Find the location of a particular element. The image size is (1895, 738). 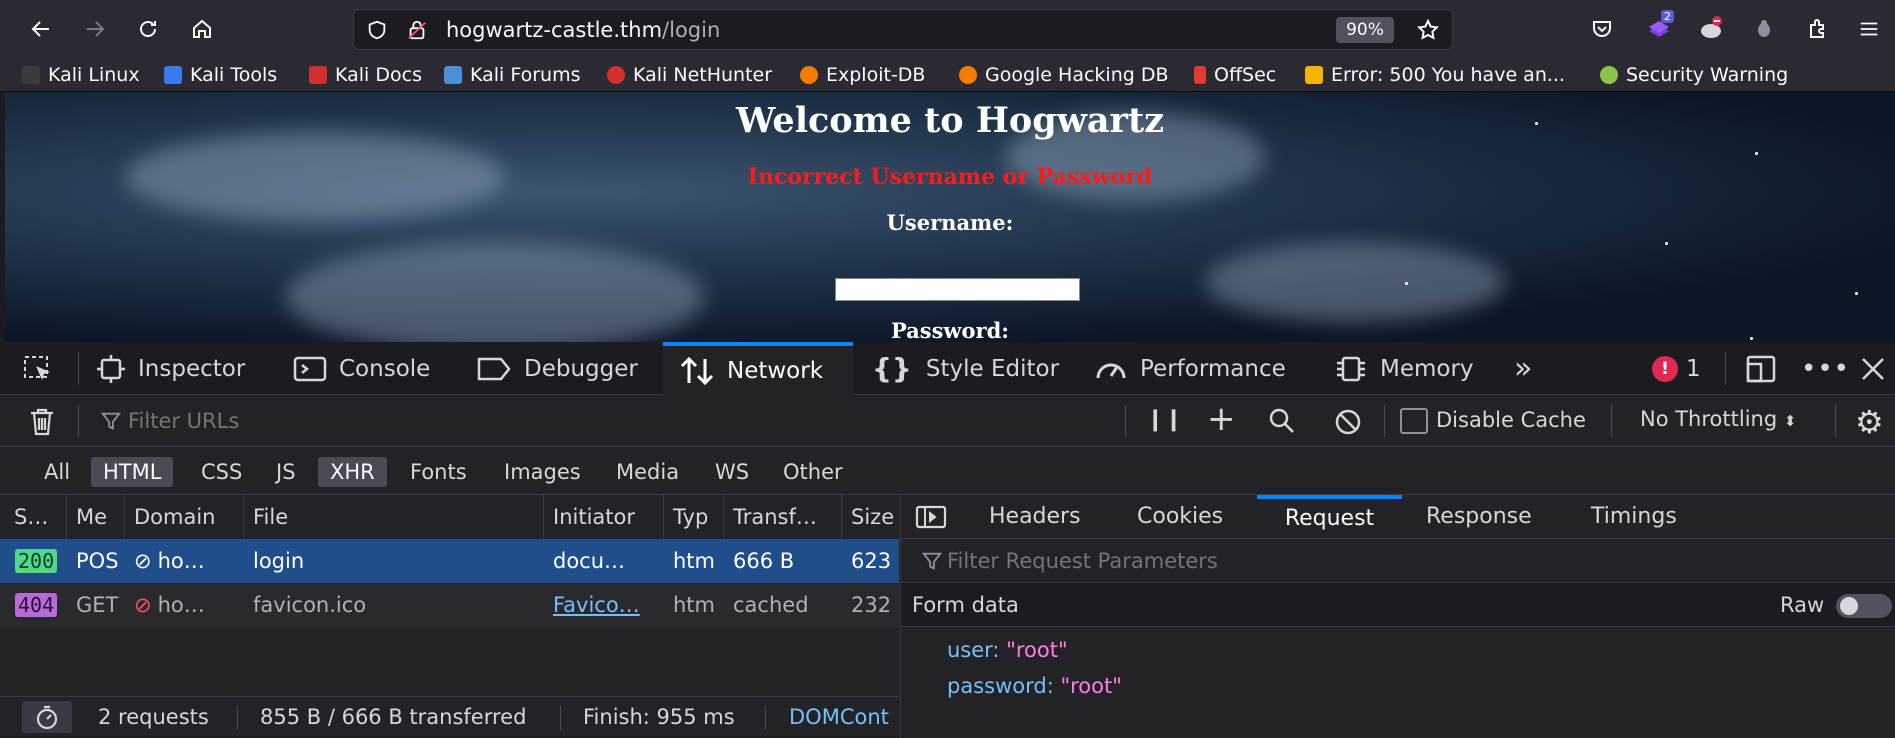

param-filter-bar is located at coordinates (1398, 561).